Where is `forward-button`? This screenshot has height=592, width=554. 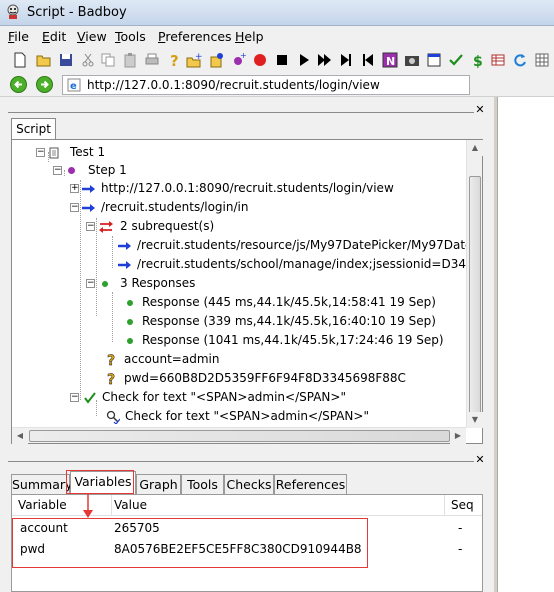
forward-button is located at coordinates (44, 84).